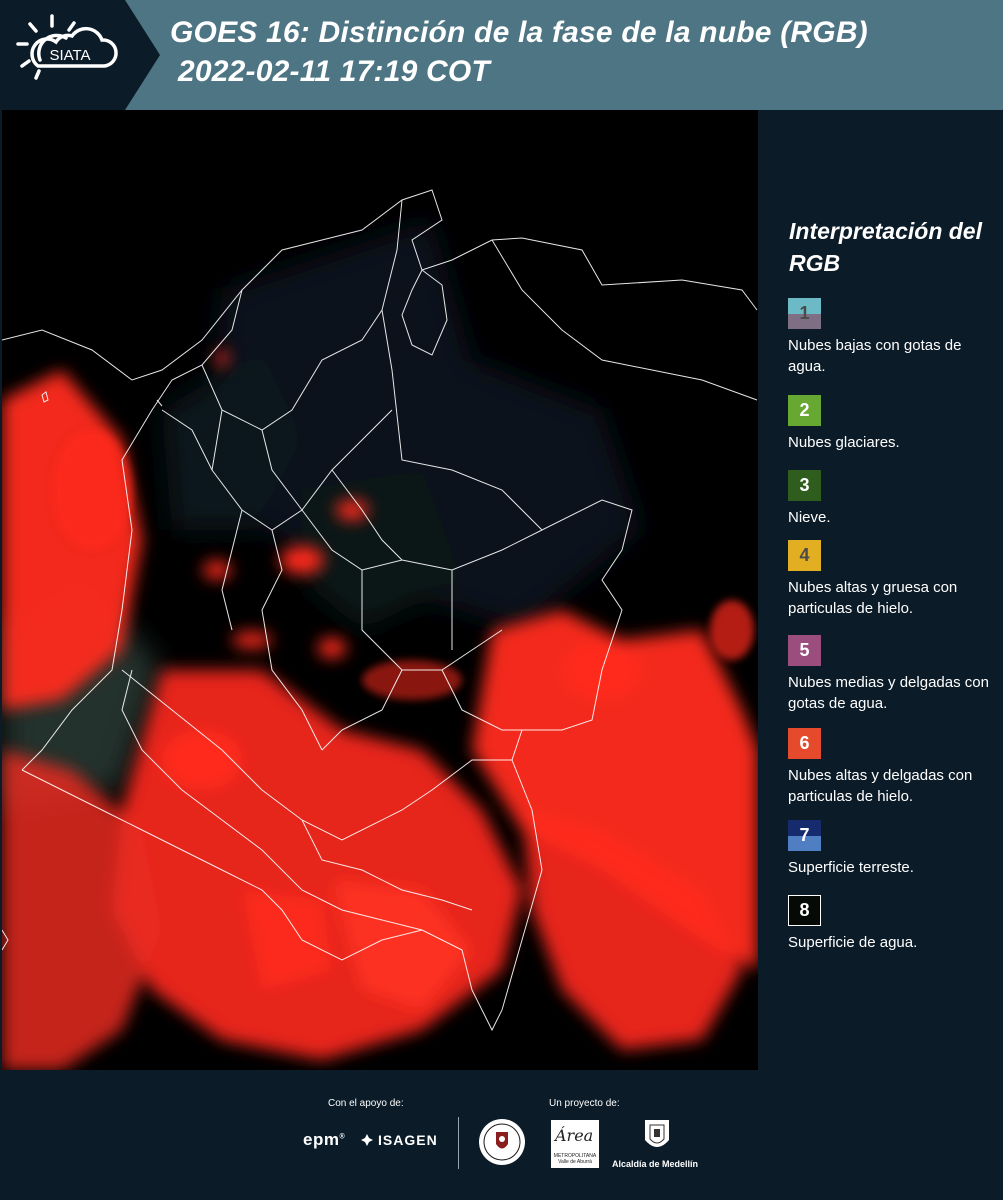 The image size is (1003, 1200). Describe the element at coordinates (502, 1142) in the screenshot. I see `university-seal-icon` at that location.